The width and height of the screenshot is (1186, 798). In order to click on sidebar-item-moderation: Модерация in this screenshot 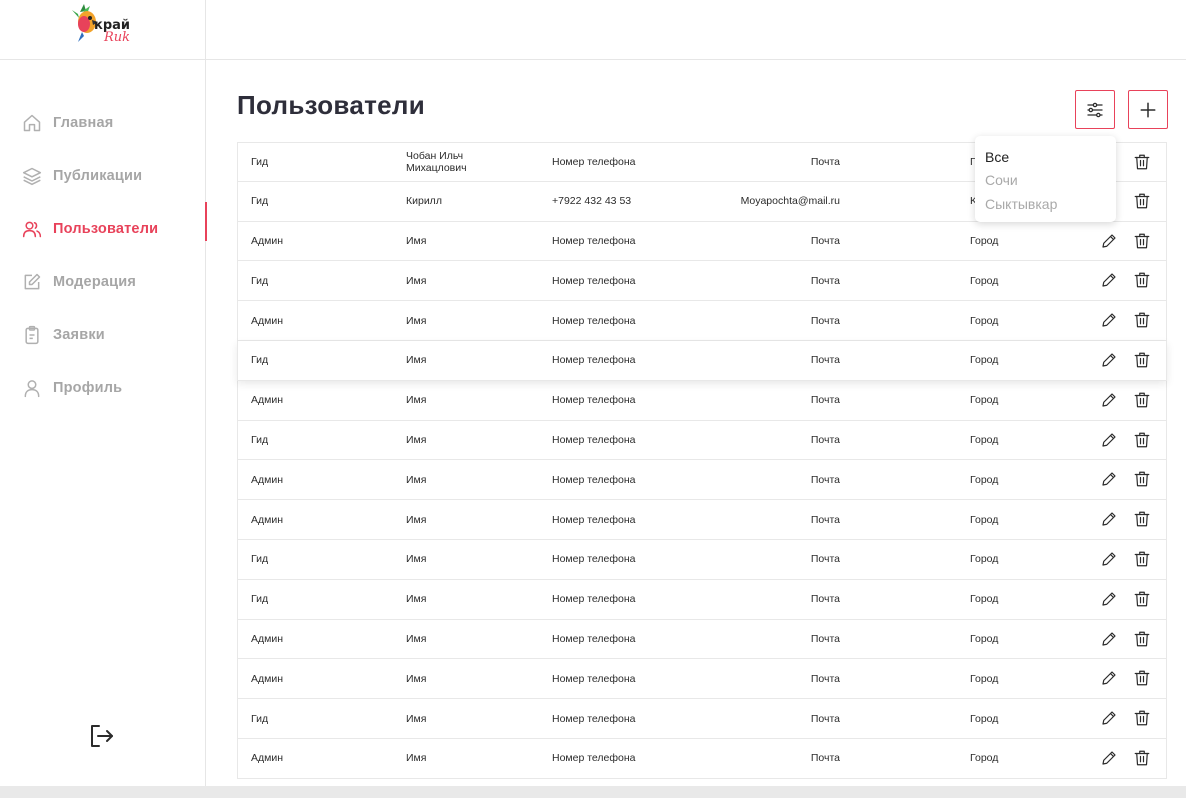, I will do `click(103, 281)`.